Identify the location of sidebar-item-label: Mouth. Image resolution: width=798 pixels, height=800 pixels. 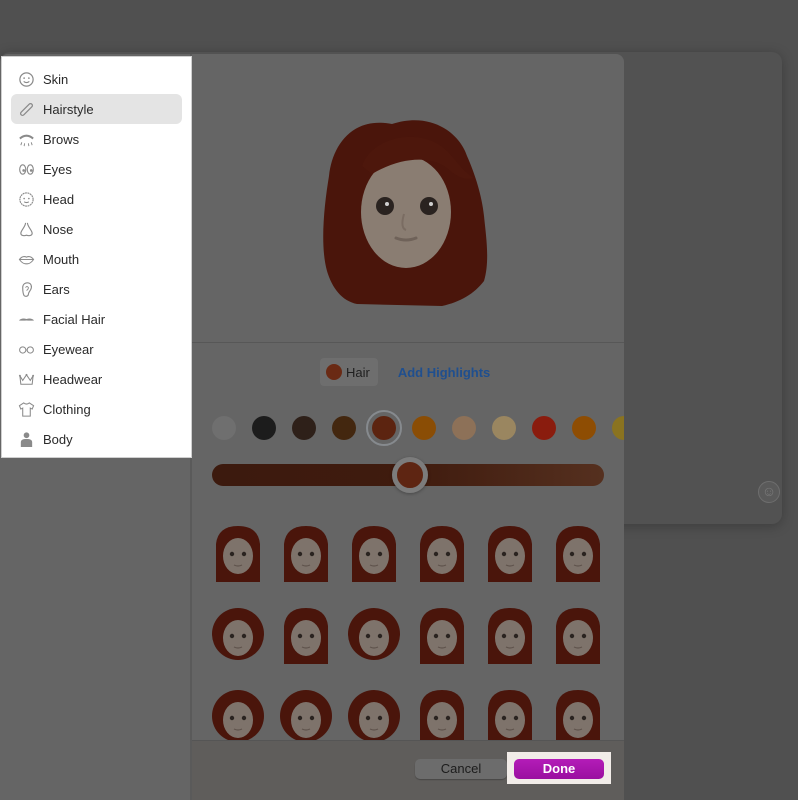
(61, 259).